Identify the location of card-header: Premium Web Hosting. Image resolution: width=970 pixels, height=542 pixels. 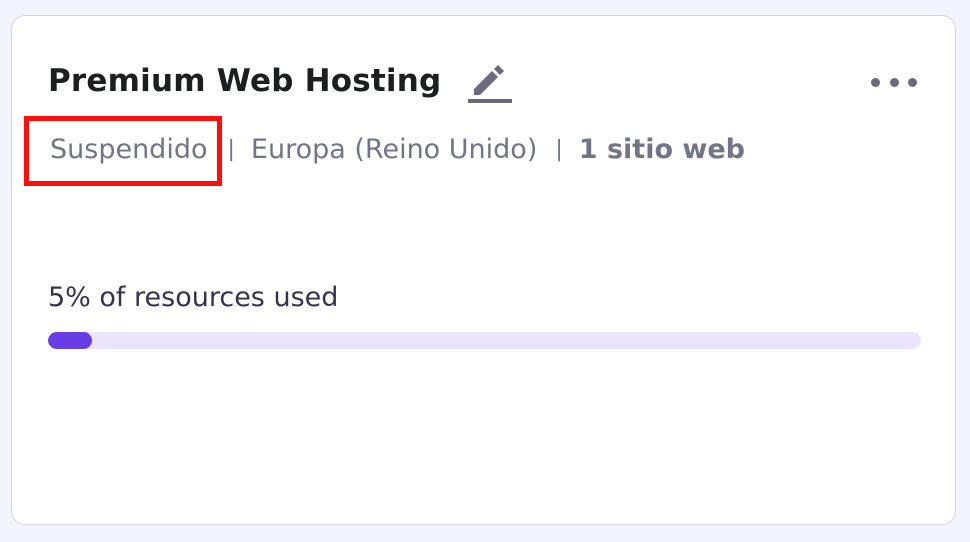
(280, 81).